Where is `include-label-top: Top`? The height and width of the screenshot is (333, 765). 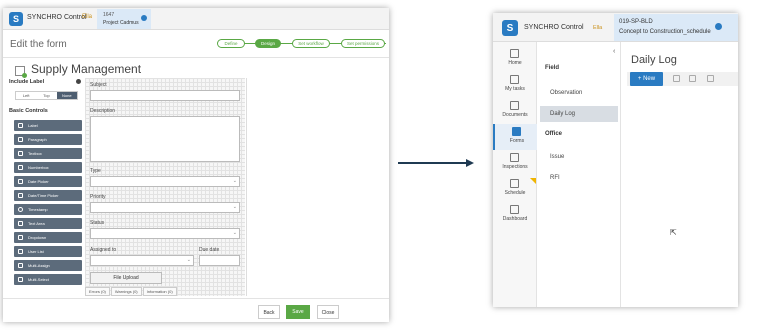
include-label-top: Top is located at coordinates (46, 95).